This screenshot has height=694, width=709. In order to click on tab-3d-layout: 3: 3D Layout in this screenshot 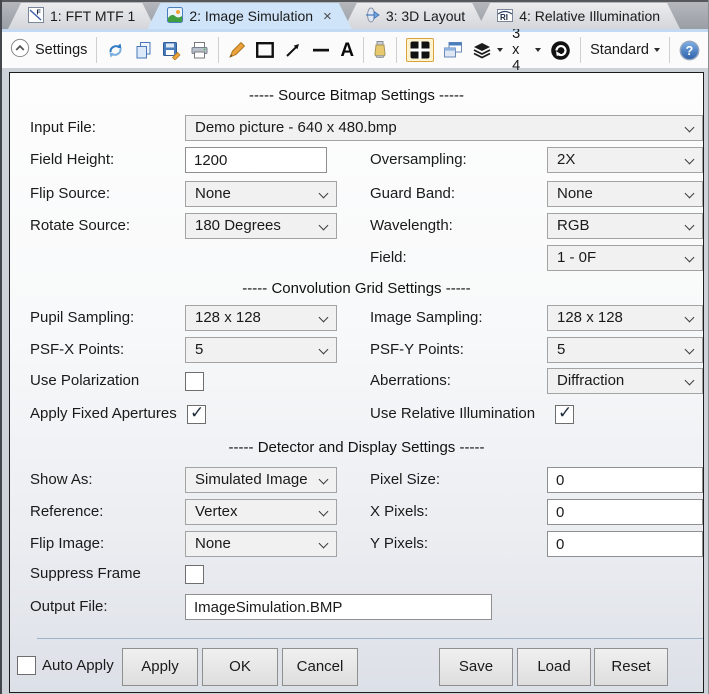, I will do `click(414, 16)`.